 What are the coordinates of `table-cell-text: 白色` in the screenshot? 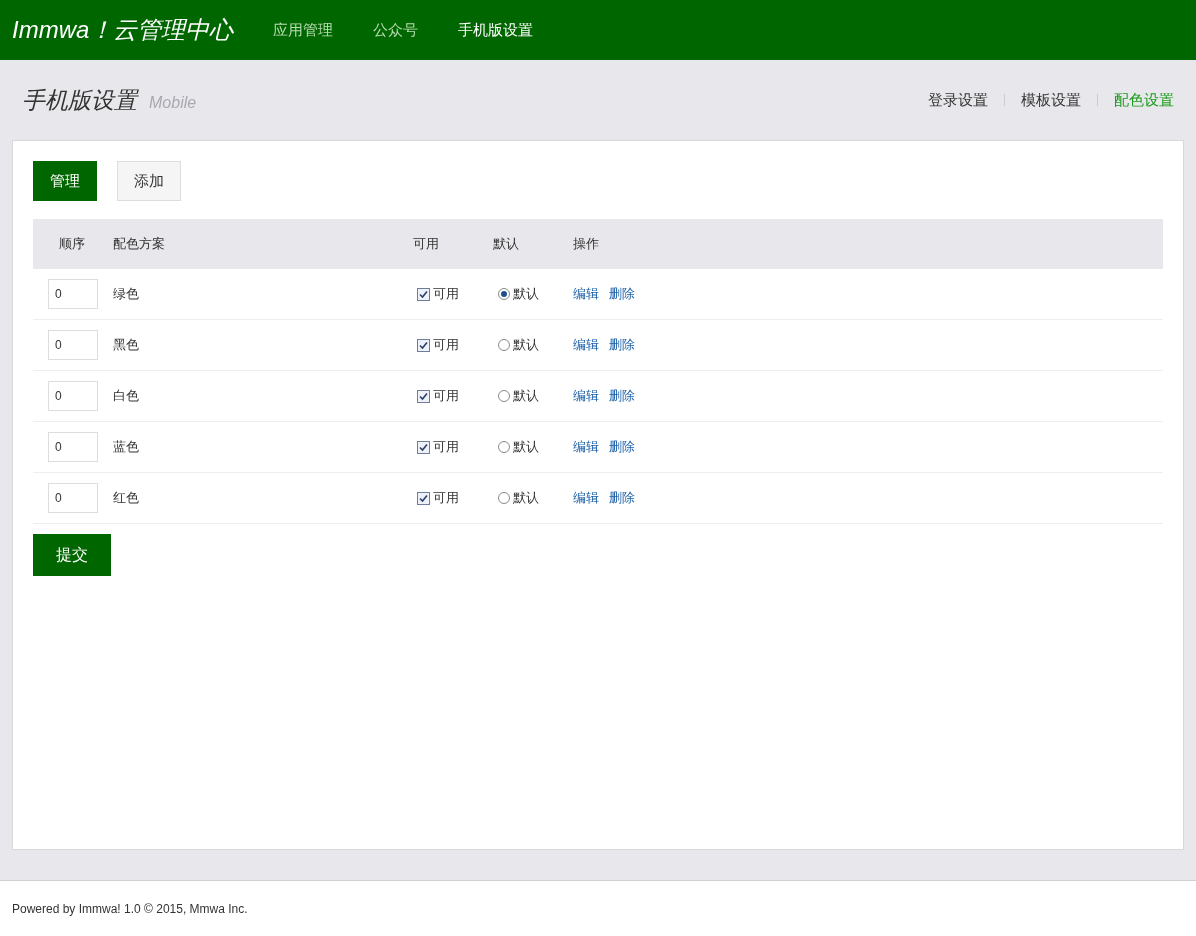 It's located at (126, 396).